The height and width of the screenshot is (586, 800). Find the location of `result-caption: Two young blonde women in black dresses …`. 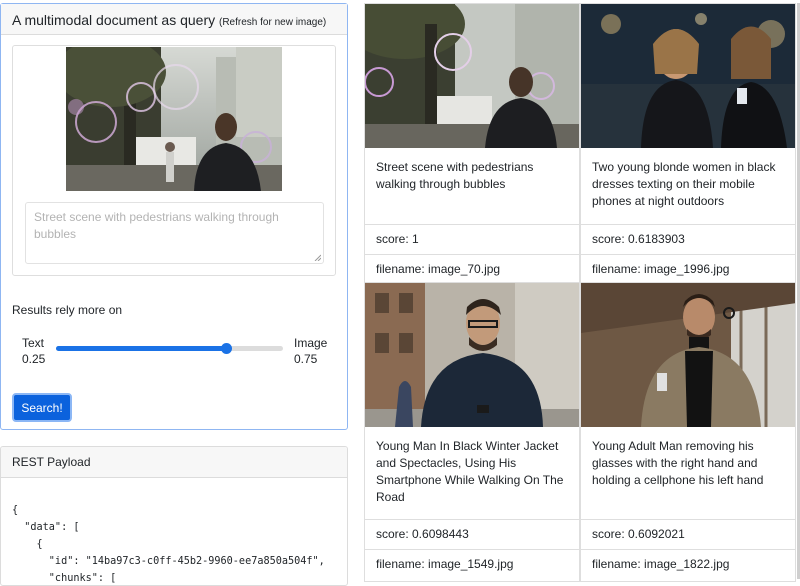

result-caption: Two young blonde women in black dresses … is located at coordinates (684, 184).